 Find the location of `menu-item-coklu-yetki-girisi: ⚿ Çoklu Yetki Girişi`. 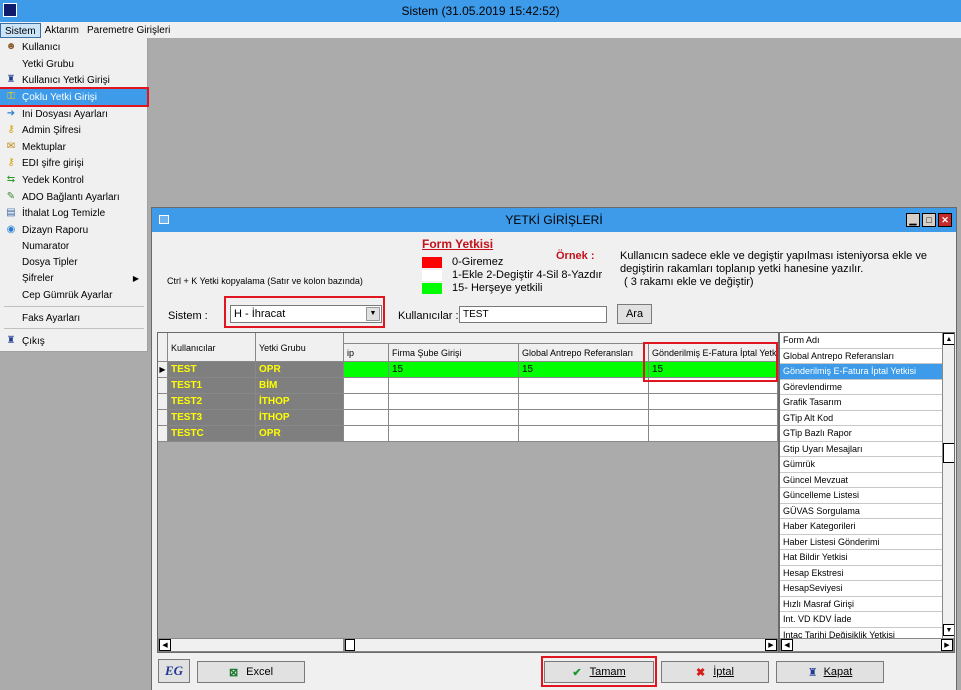

menu-item-coklu-yetki-girisi: ⚿ Çoklu Yetki Girişi is located at coordinates (74, 97).